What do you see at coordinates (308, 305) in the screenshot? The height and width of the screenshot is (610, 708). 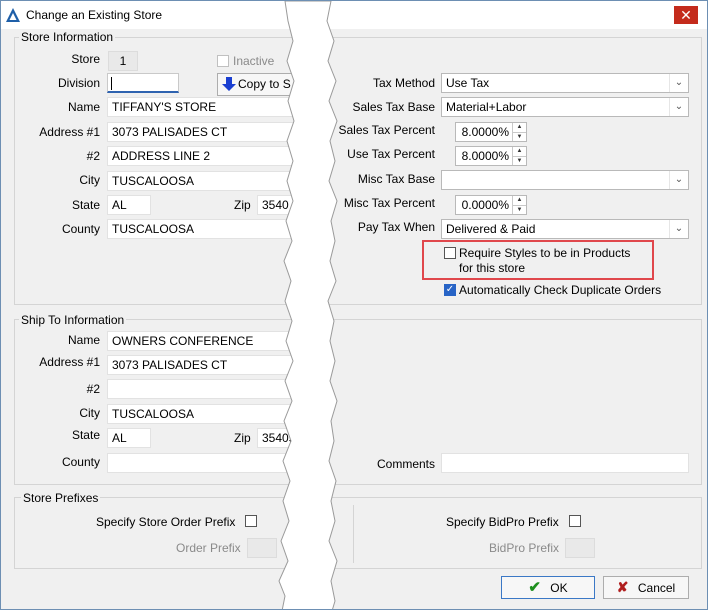 I see `torn-edge-graphic` at bounding box center [308, 305].